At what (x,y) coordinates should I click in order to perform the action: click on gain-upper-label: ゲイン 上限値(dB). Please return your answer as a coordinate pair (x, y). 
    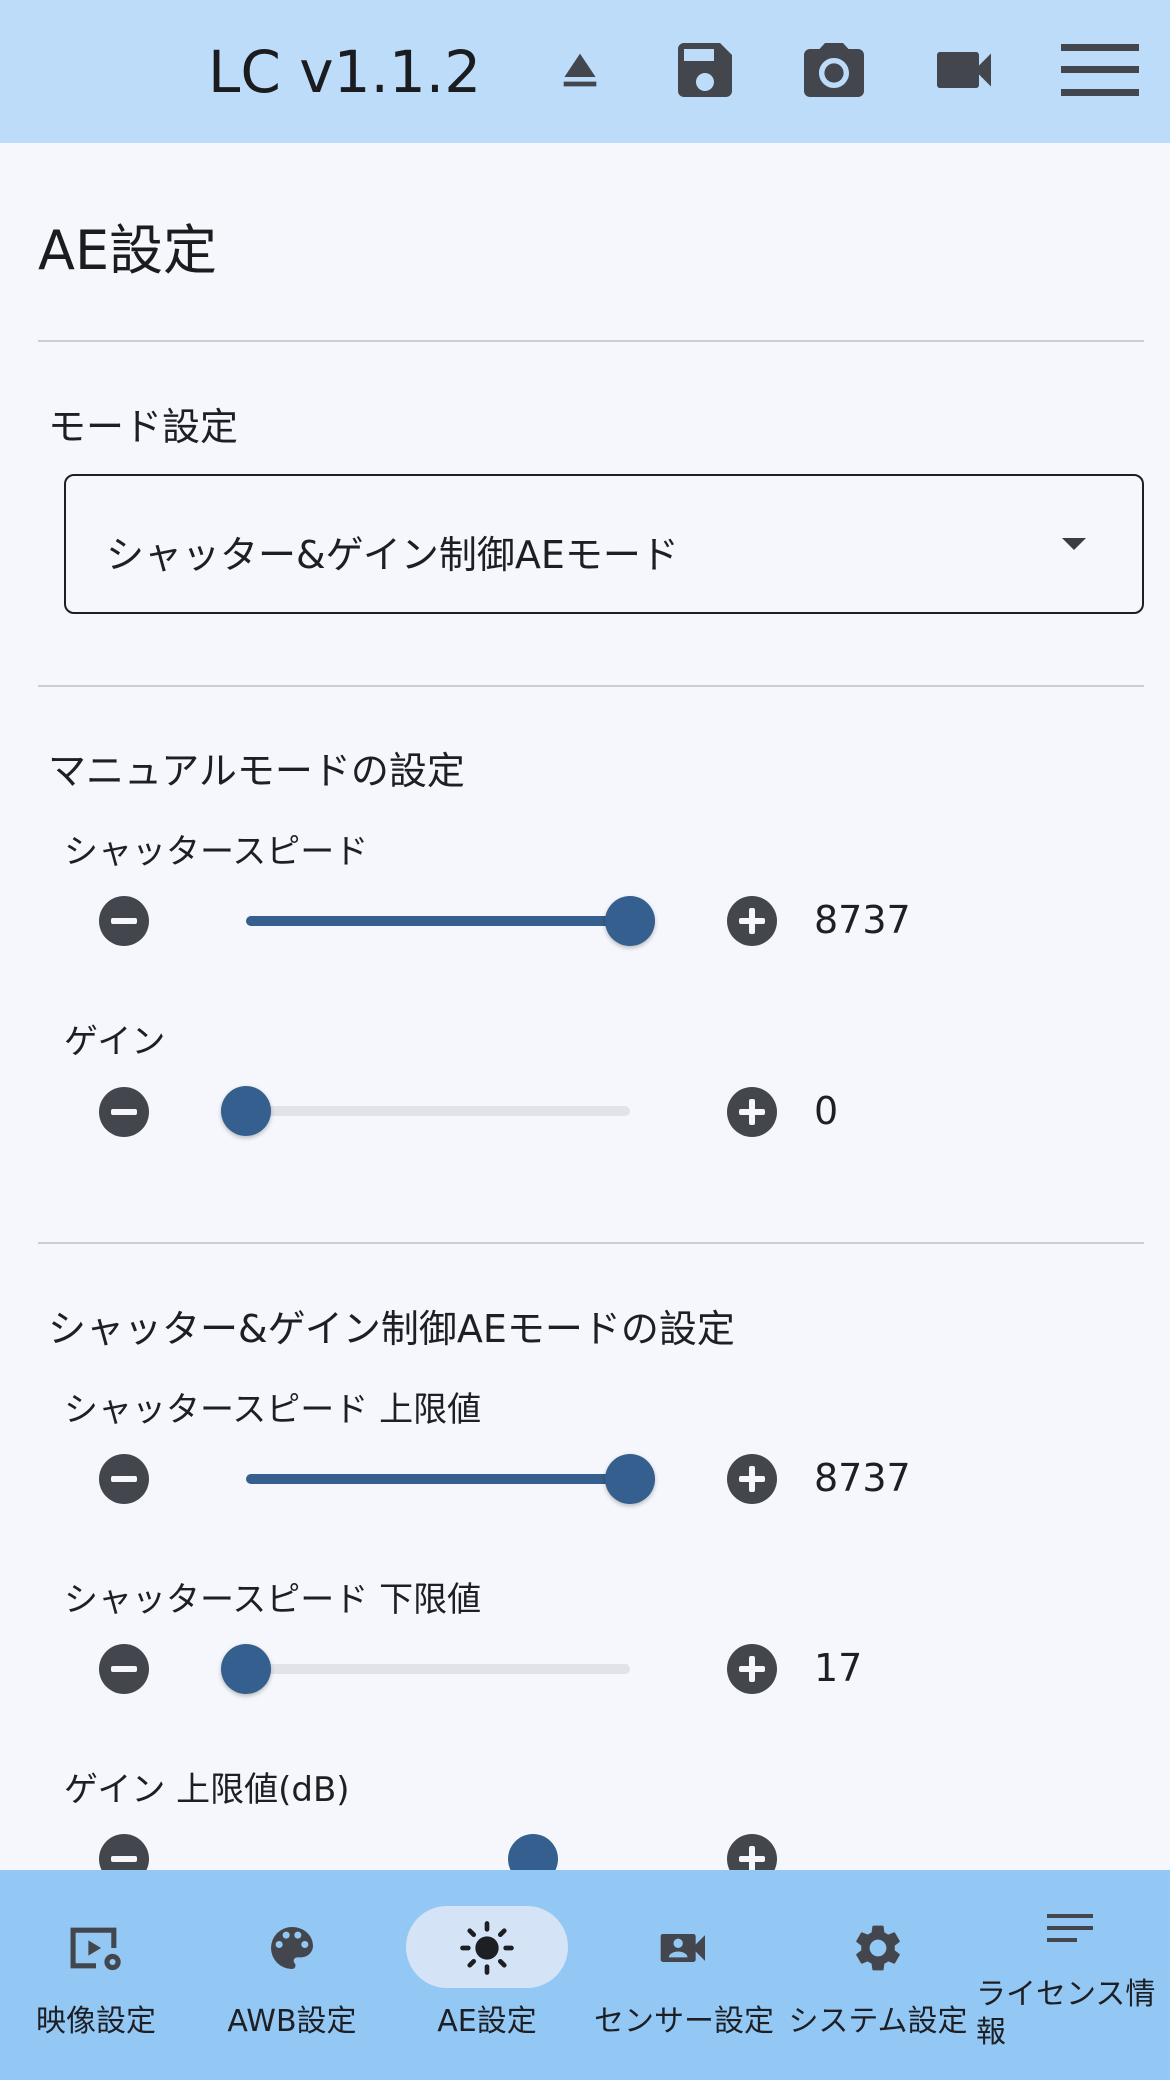
    Looking at the image, I should click on (207, 1790).